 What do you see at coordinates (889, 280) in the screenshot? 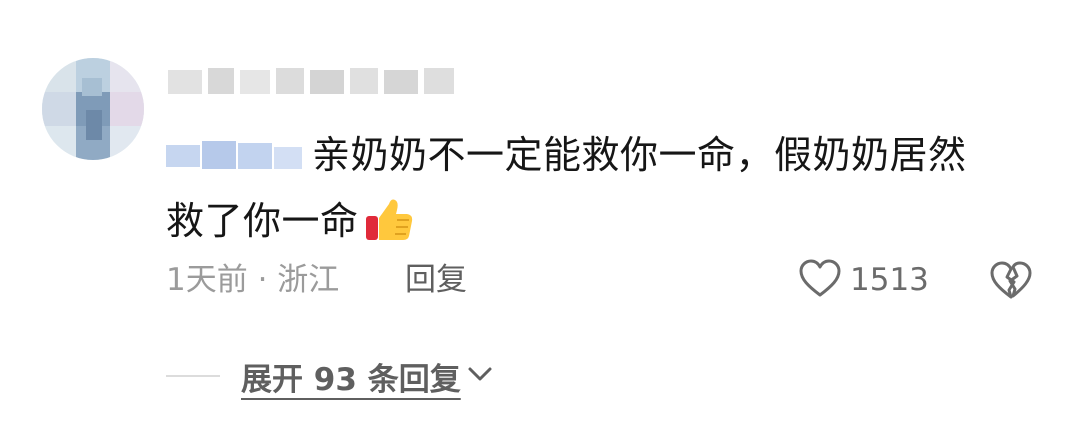
I see `like-count: 1513` at bounding box center [889, 280].